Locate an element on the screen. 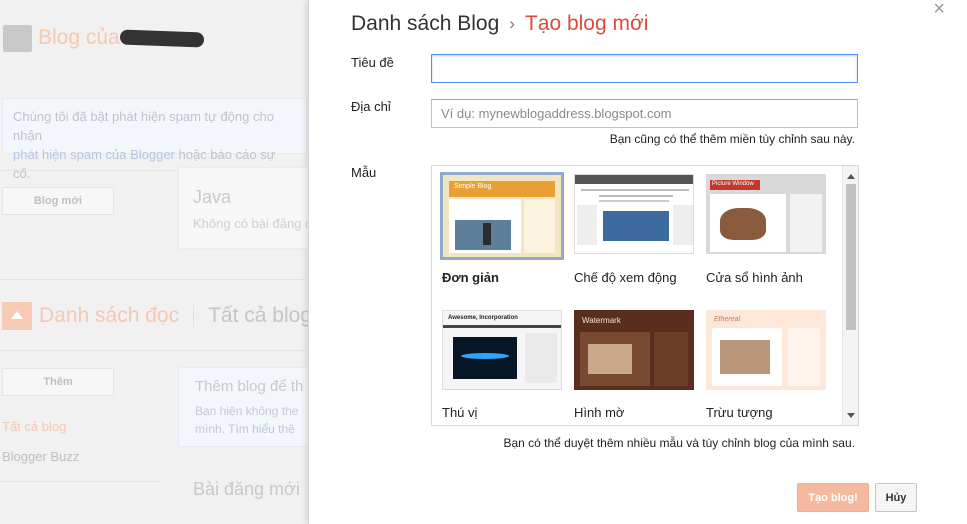 Image resolution: width=967 pixels, height=524 pixels. tab-all-blogs: Tất cả blog is located at coordinates (260, 316).